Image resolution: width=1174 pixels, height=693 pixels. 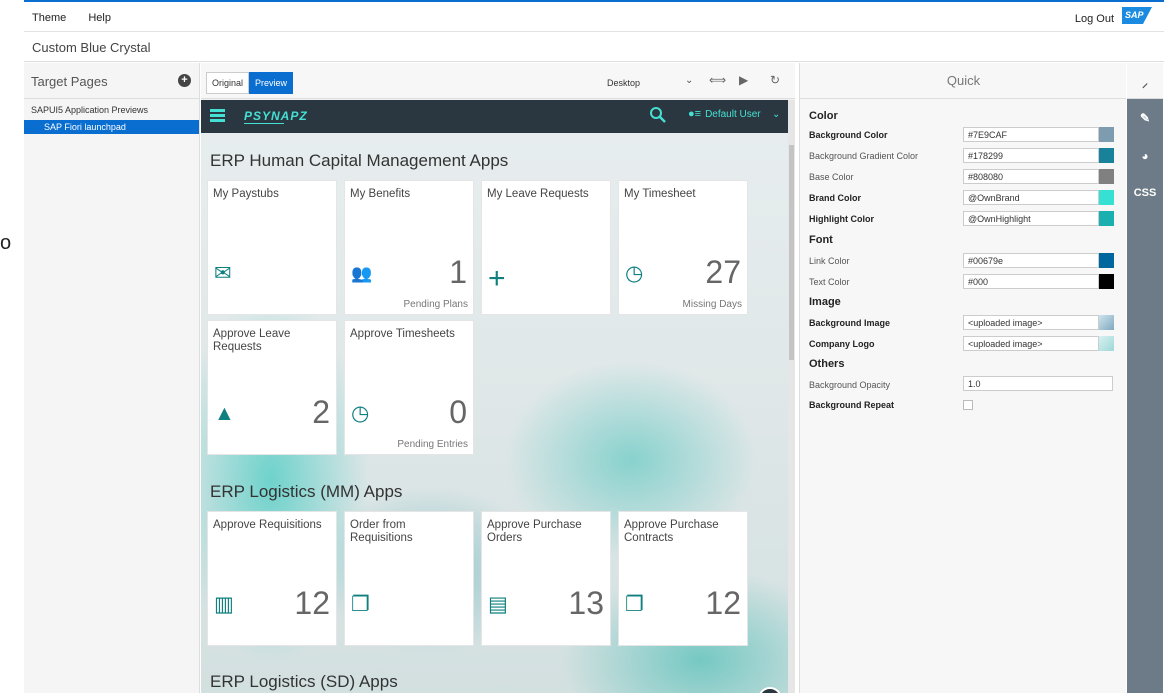 What do you see at coordinates (791, 252) in the screenshot?
I see `scrollbar-thumb` at bounding box center [791, 252].